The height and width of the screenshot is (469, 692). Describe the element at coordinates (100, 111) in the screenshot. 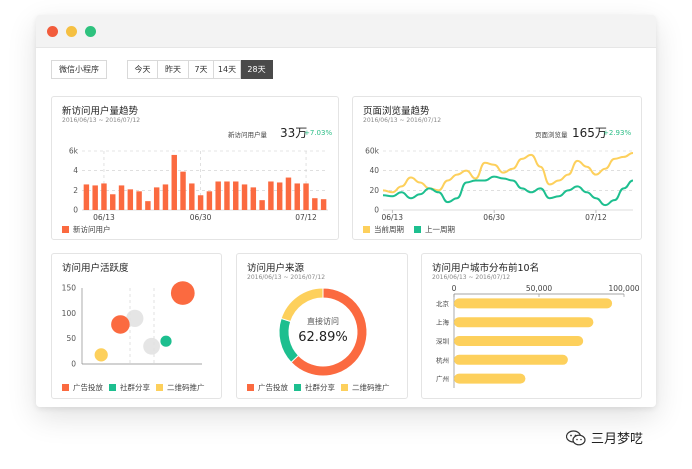

I see `card-title: 新访问用户量趋势` at that location.